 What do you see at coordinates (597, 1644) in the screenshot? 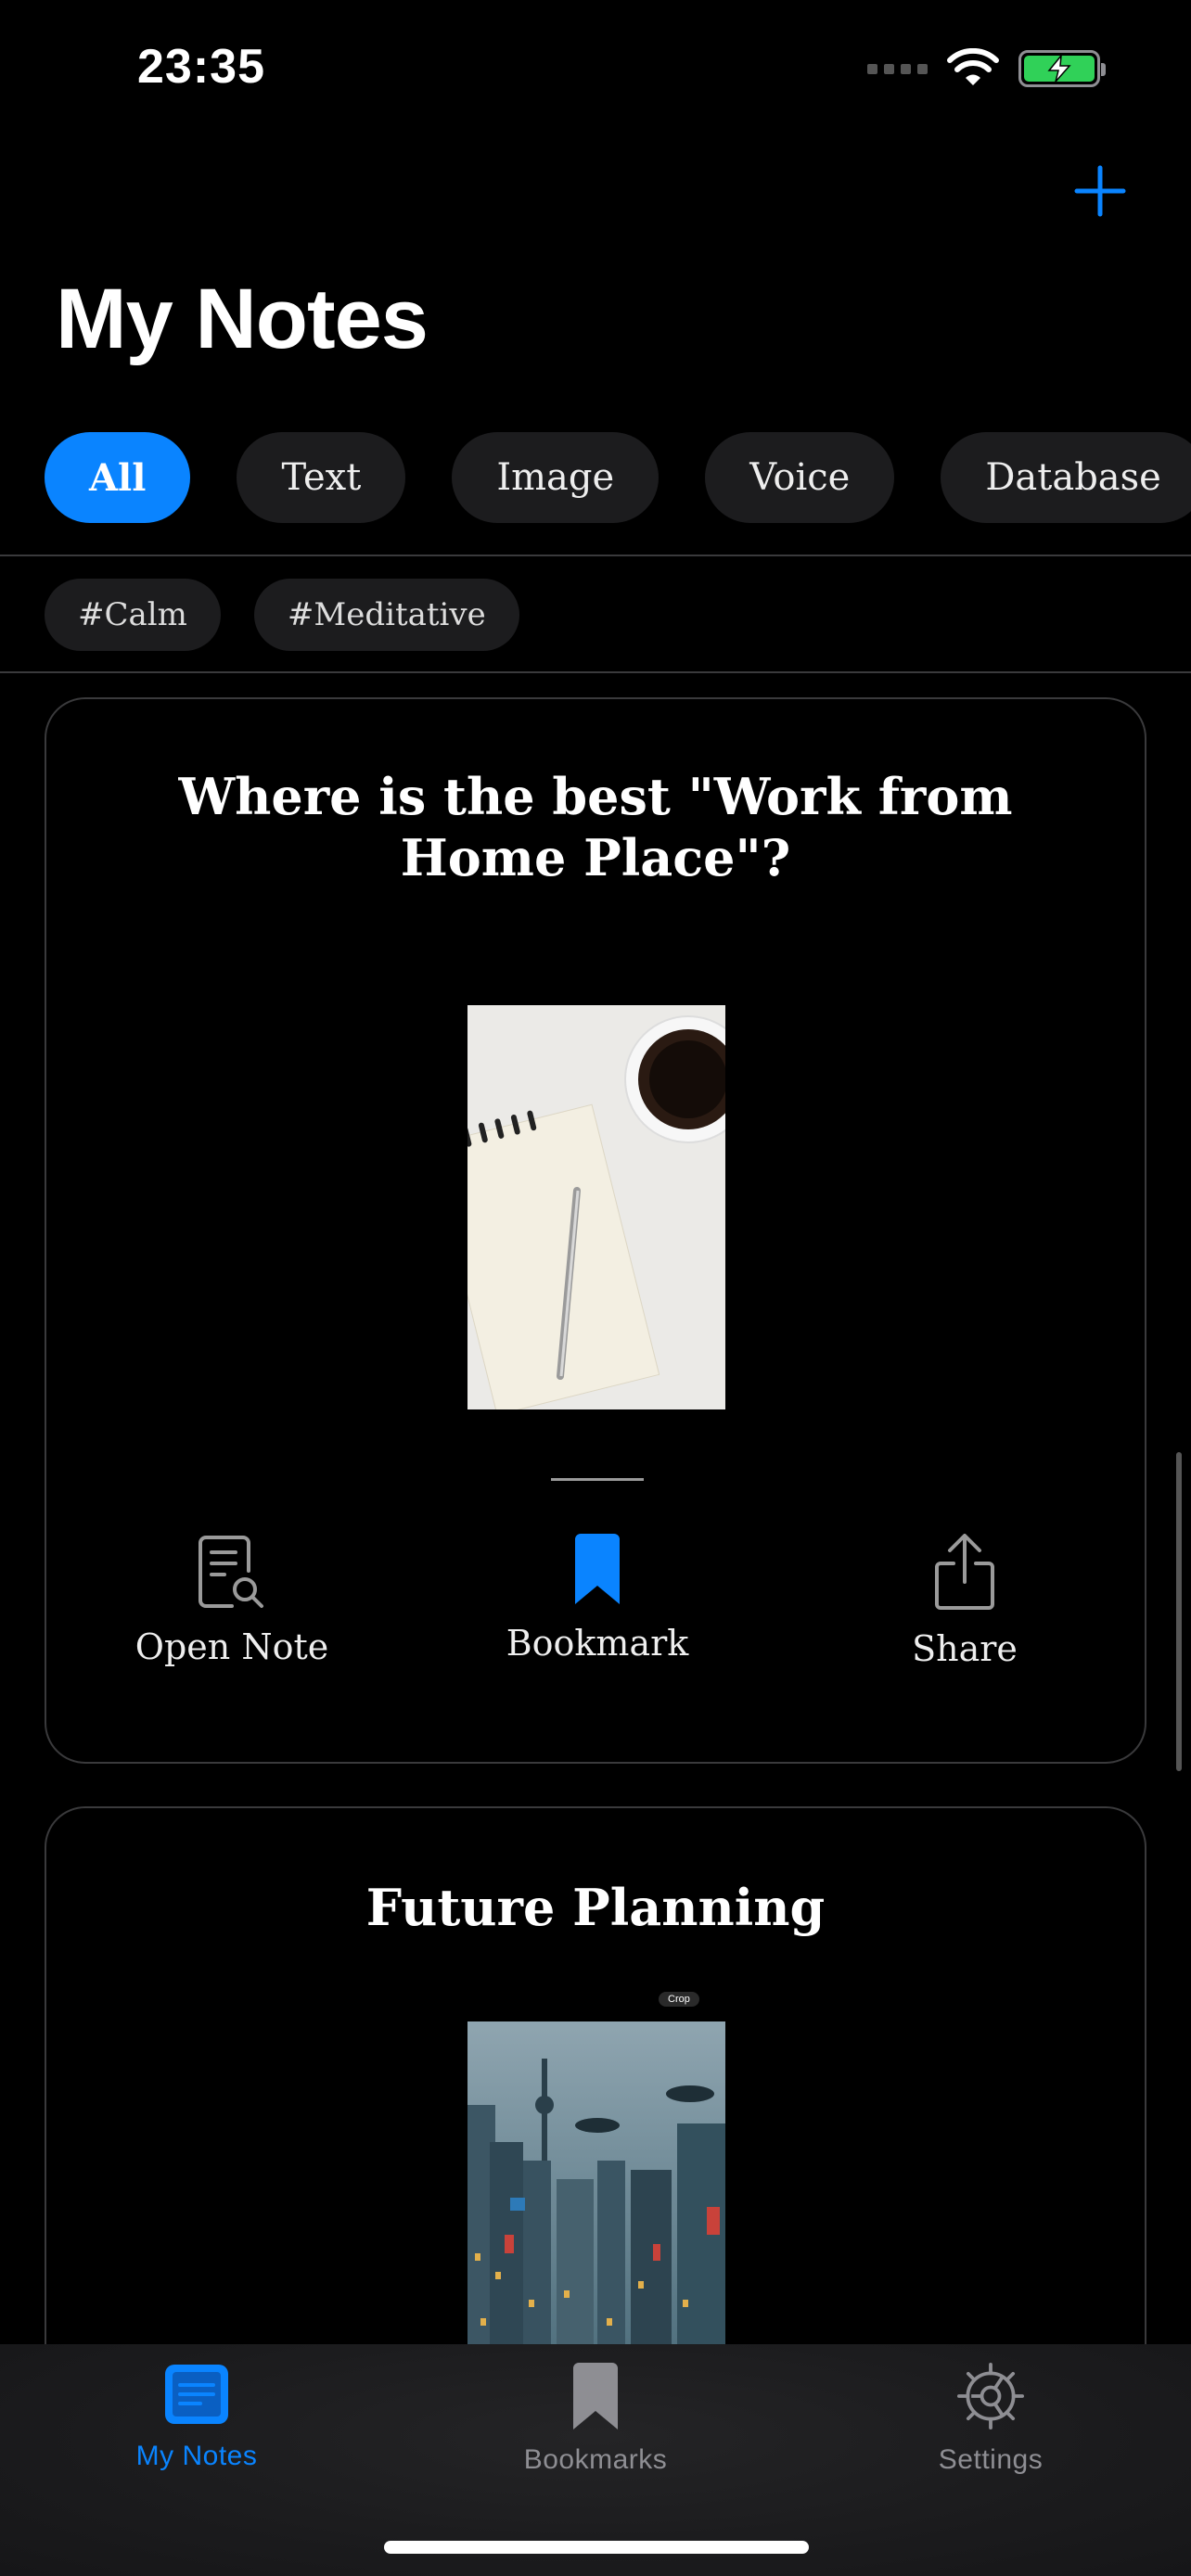
I see `bookmark-label: Bookmark` at bounding box center [597, 1644].